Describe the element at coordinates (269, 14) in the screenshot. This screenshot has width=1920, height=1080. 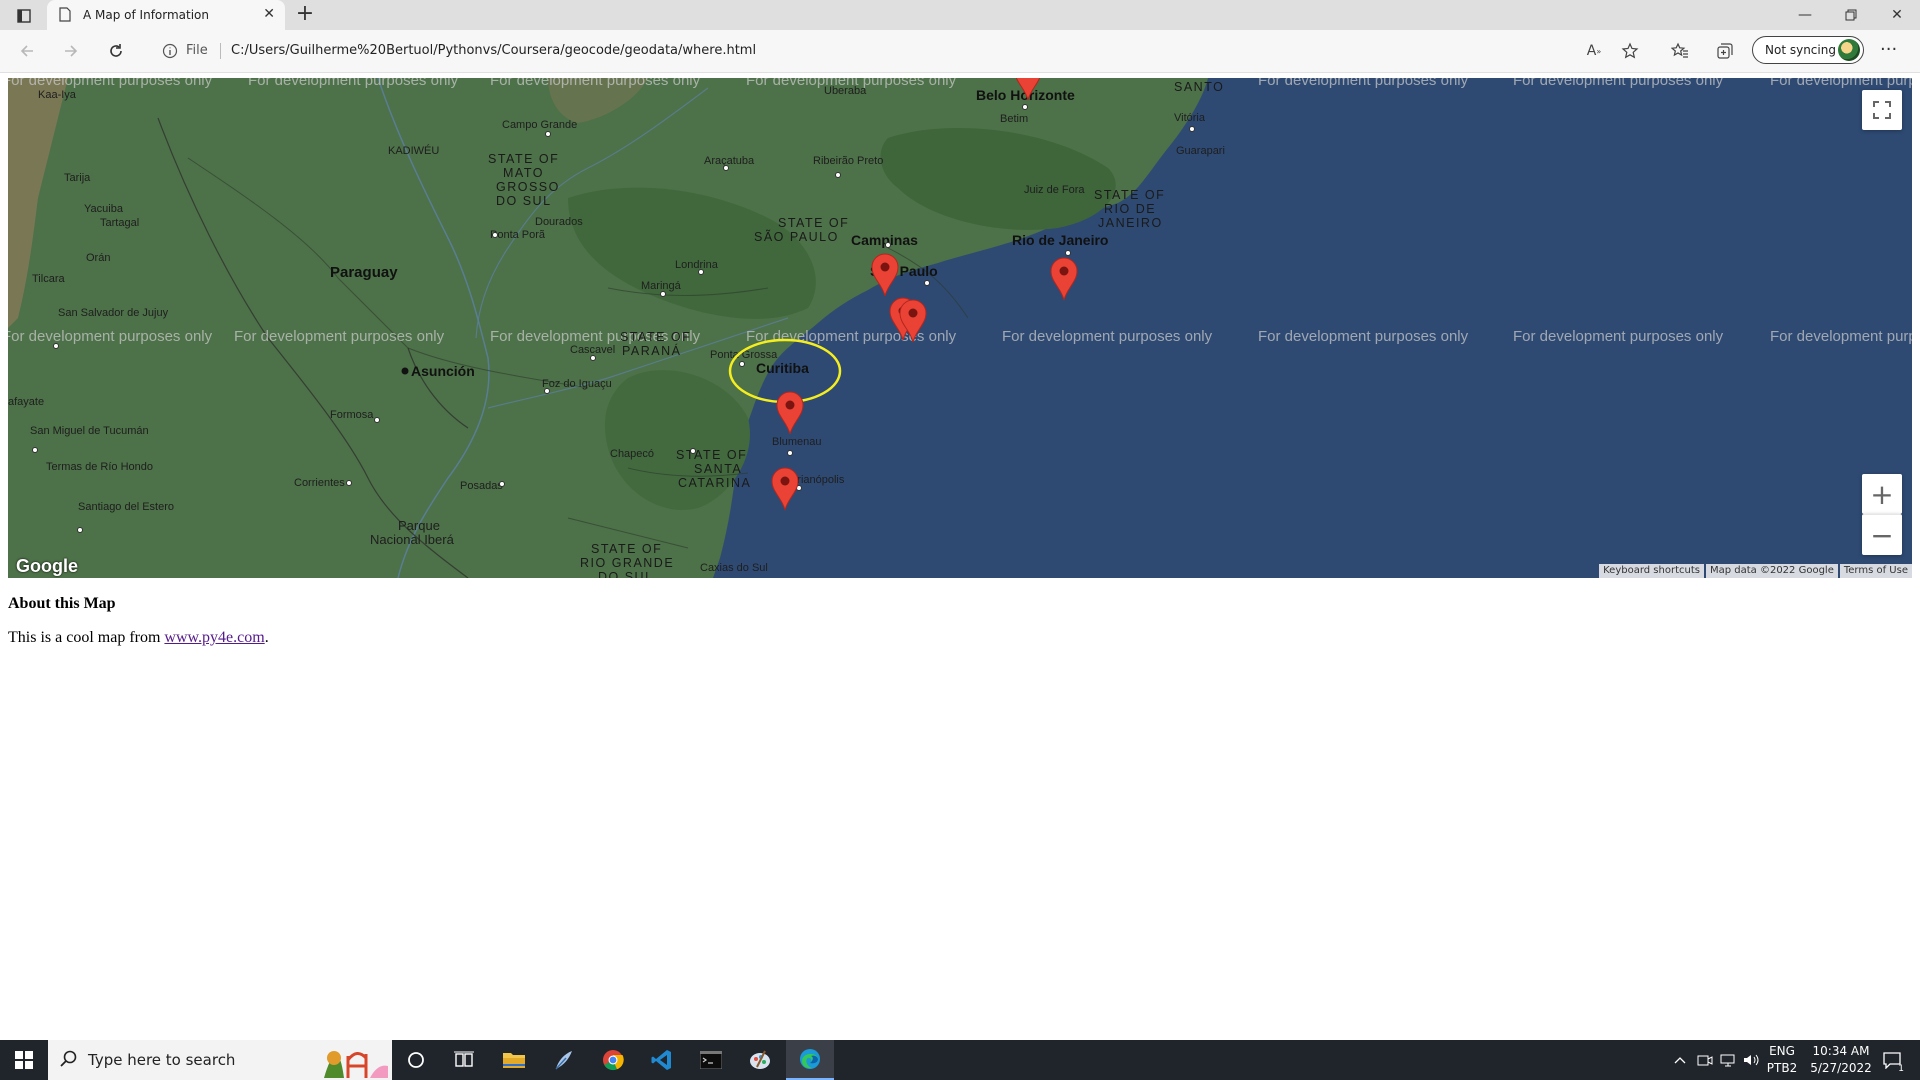
I see `tab-close-icon: ✕` at that location.